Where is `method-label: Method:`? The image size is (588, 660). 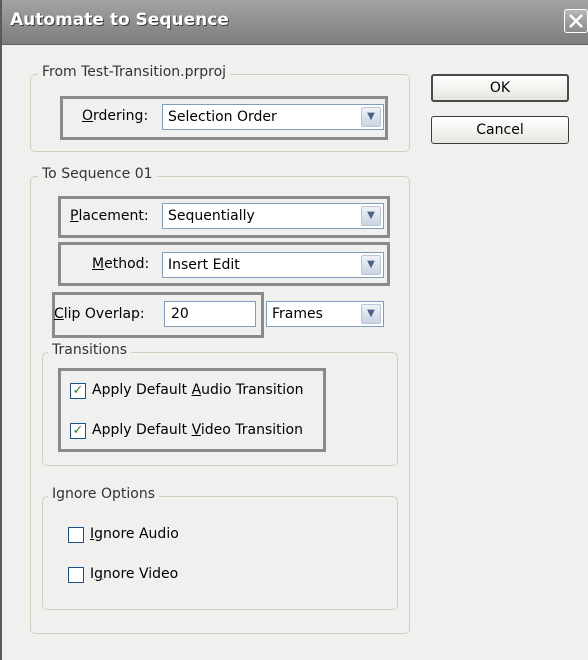
method-label: Method: is located at coordinates (121, 264).